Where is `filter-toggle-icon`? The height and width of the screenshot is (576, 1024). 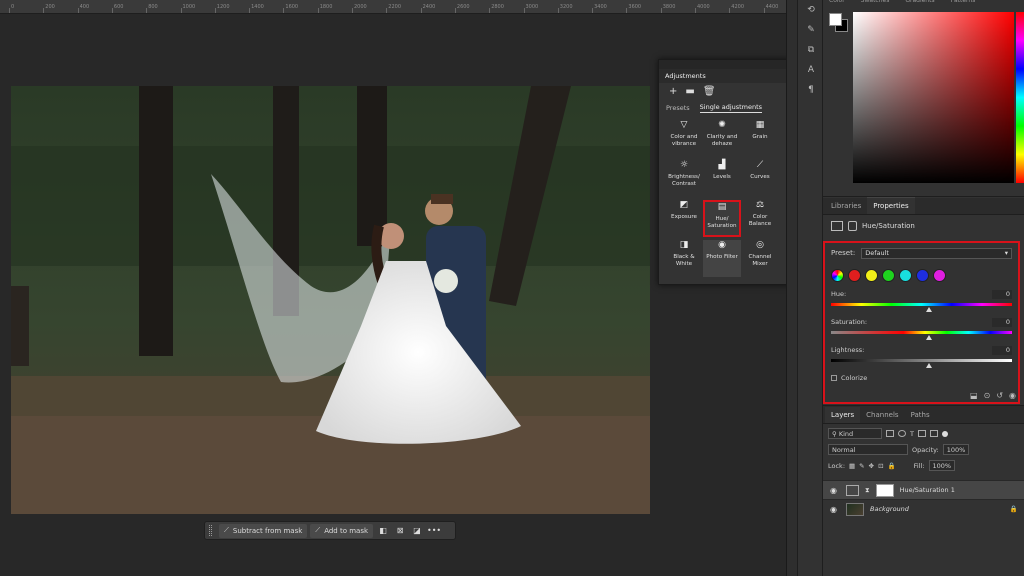 filter-toggle-icon is located at coordinates (944, 433).